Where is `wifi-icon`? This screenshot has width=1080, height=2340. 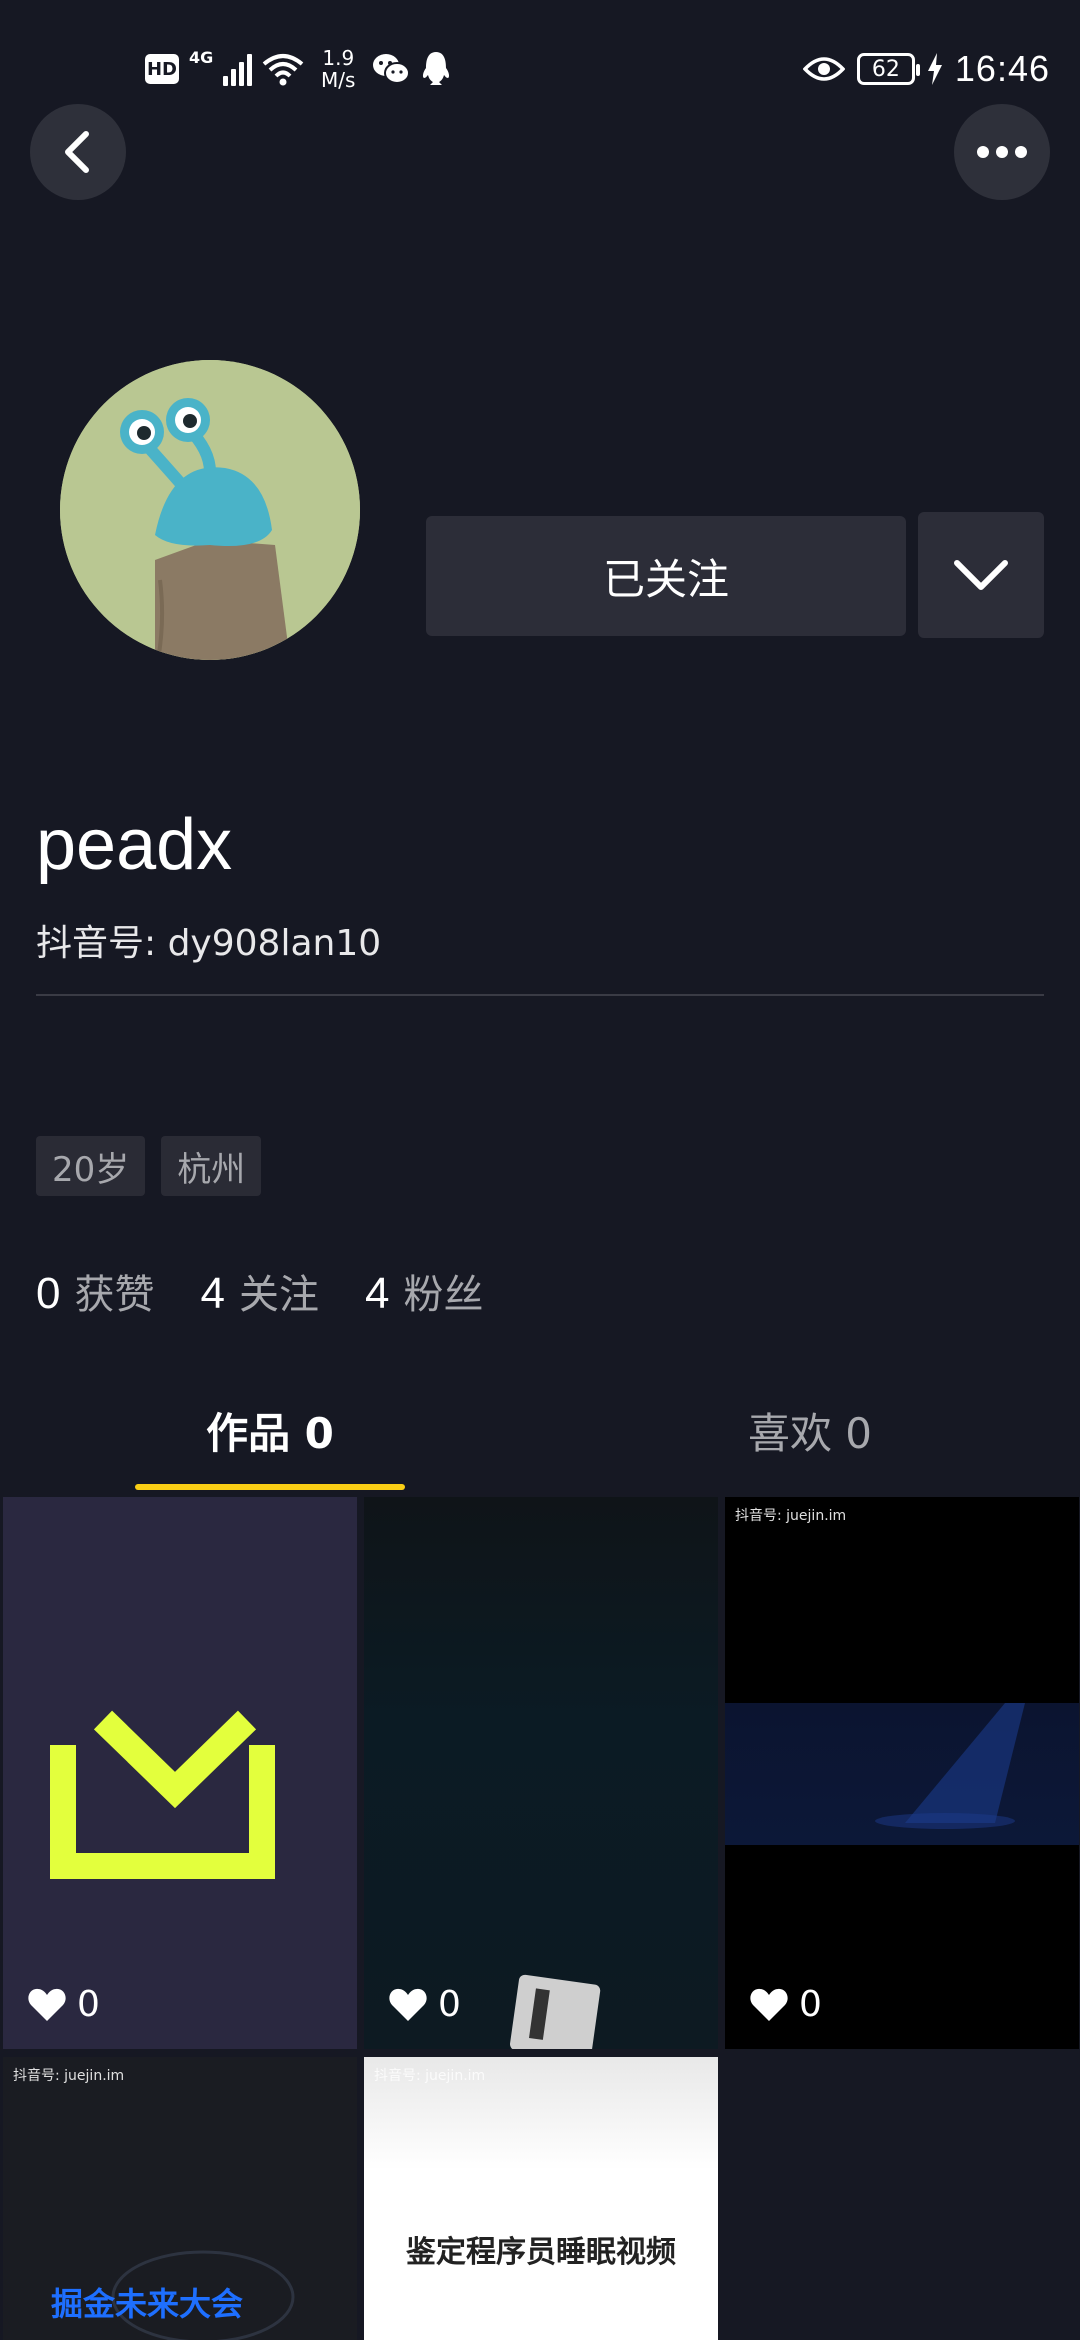 wifi-icon is located at coordinates (283, 70).